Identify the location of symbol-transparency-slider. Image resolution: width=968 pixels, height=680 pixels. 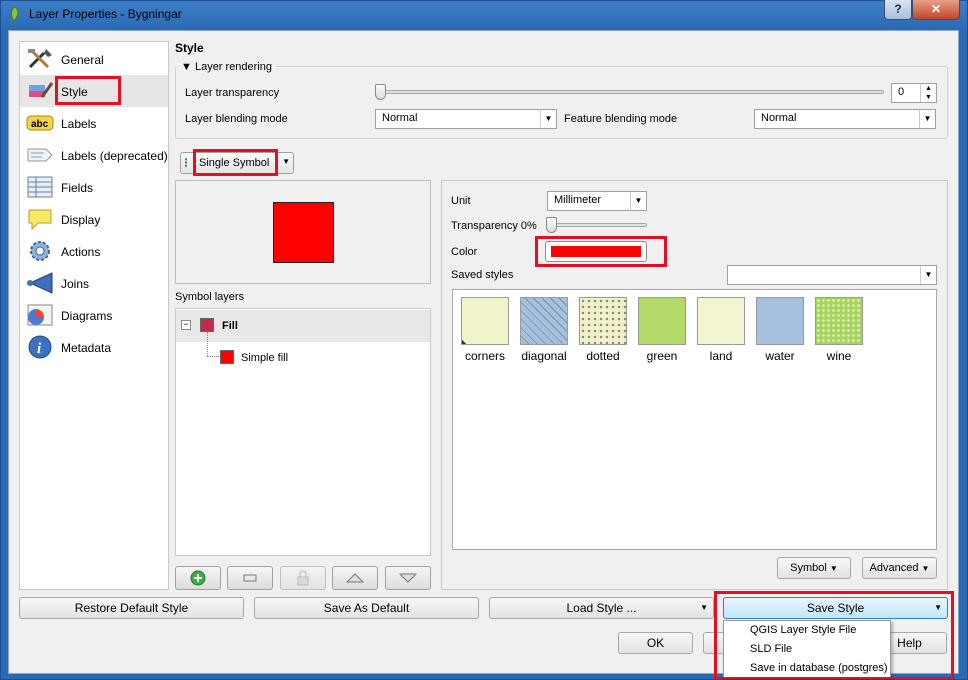
(597, 225).